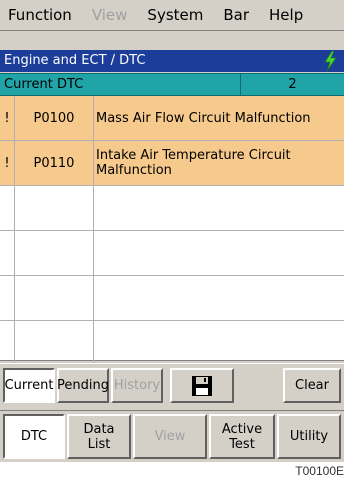 Image resolution: width=344 pixels, height=482 pixels. I want to click on tab-utility: Utility, so click(309, 436).